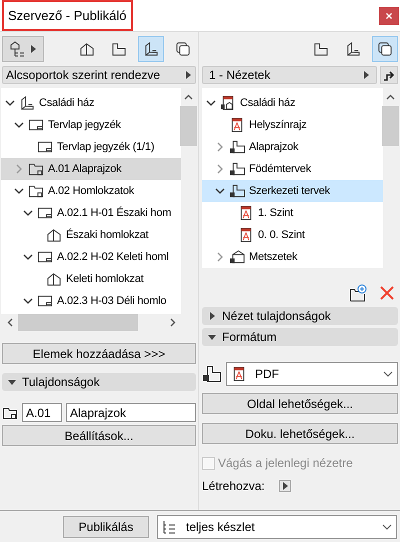  What do you see at coordinates (292, 257) in the screenshot?
I see `tree-item: Metszetek` at bounding box center [292, 257].